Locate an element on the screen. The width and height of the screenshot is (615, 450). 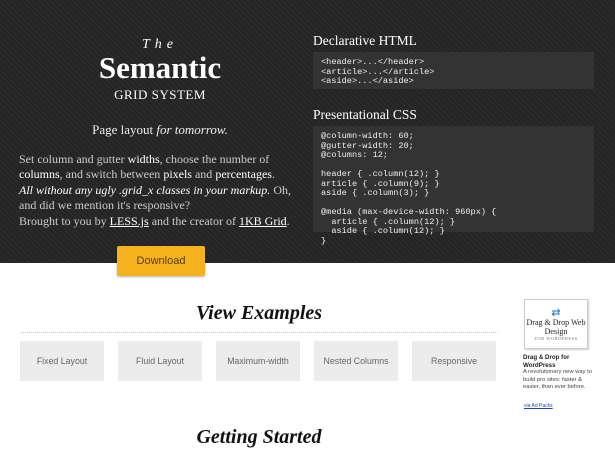
highlight: percentages is located at coordinates (243, 174).